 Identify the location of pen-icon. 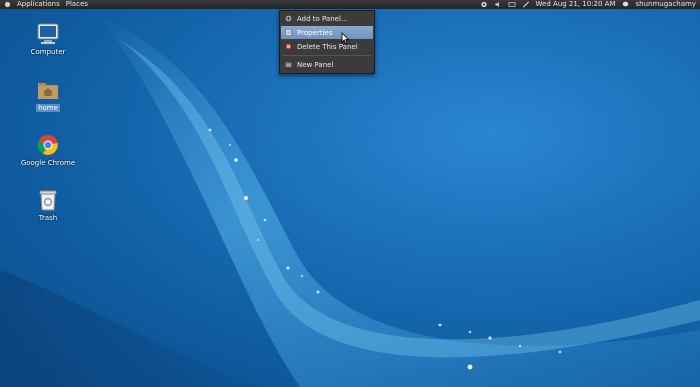
(526, 4).